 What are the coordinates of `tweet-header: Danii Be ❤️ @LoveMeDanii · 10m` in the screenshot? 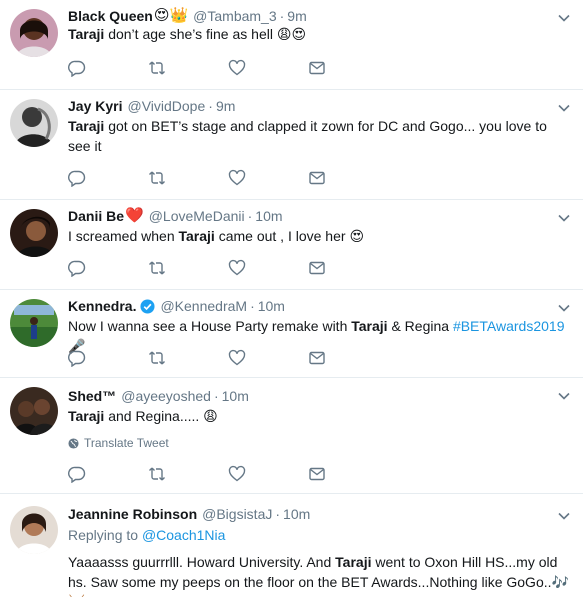 It's located at (175, 216).